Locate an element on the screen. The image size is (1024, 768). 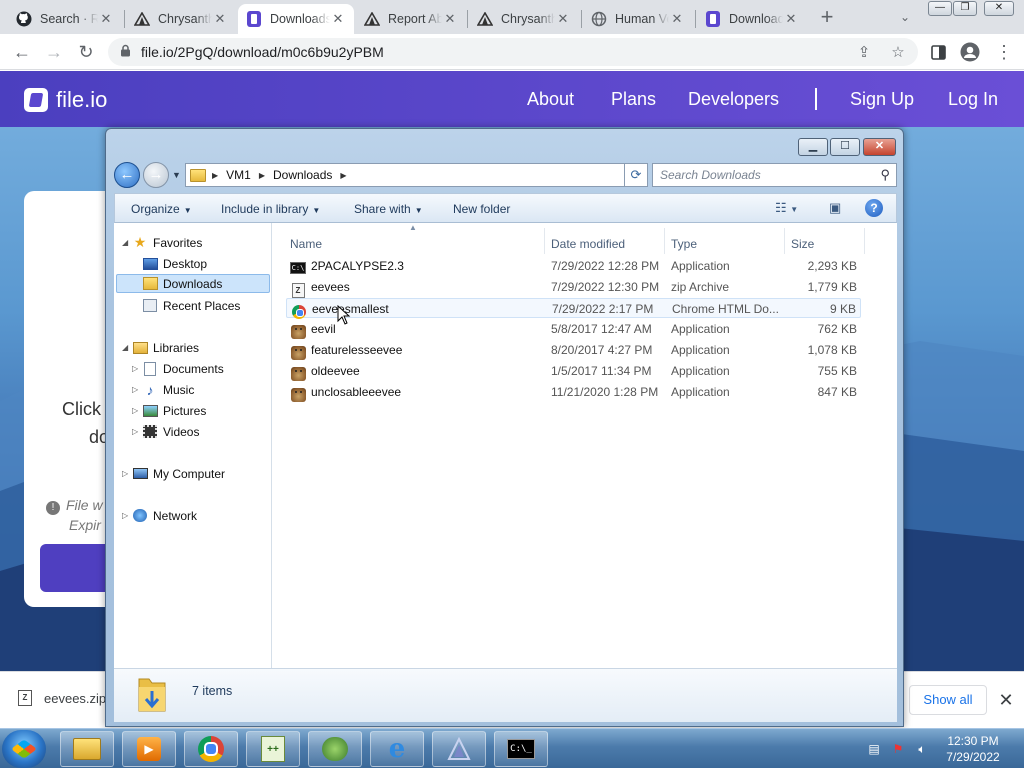
nav-videos: ▷ Videos is located at coordinates (165, 431).